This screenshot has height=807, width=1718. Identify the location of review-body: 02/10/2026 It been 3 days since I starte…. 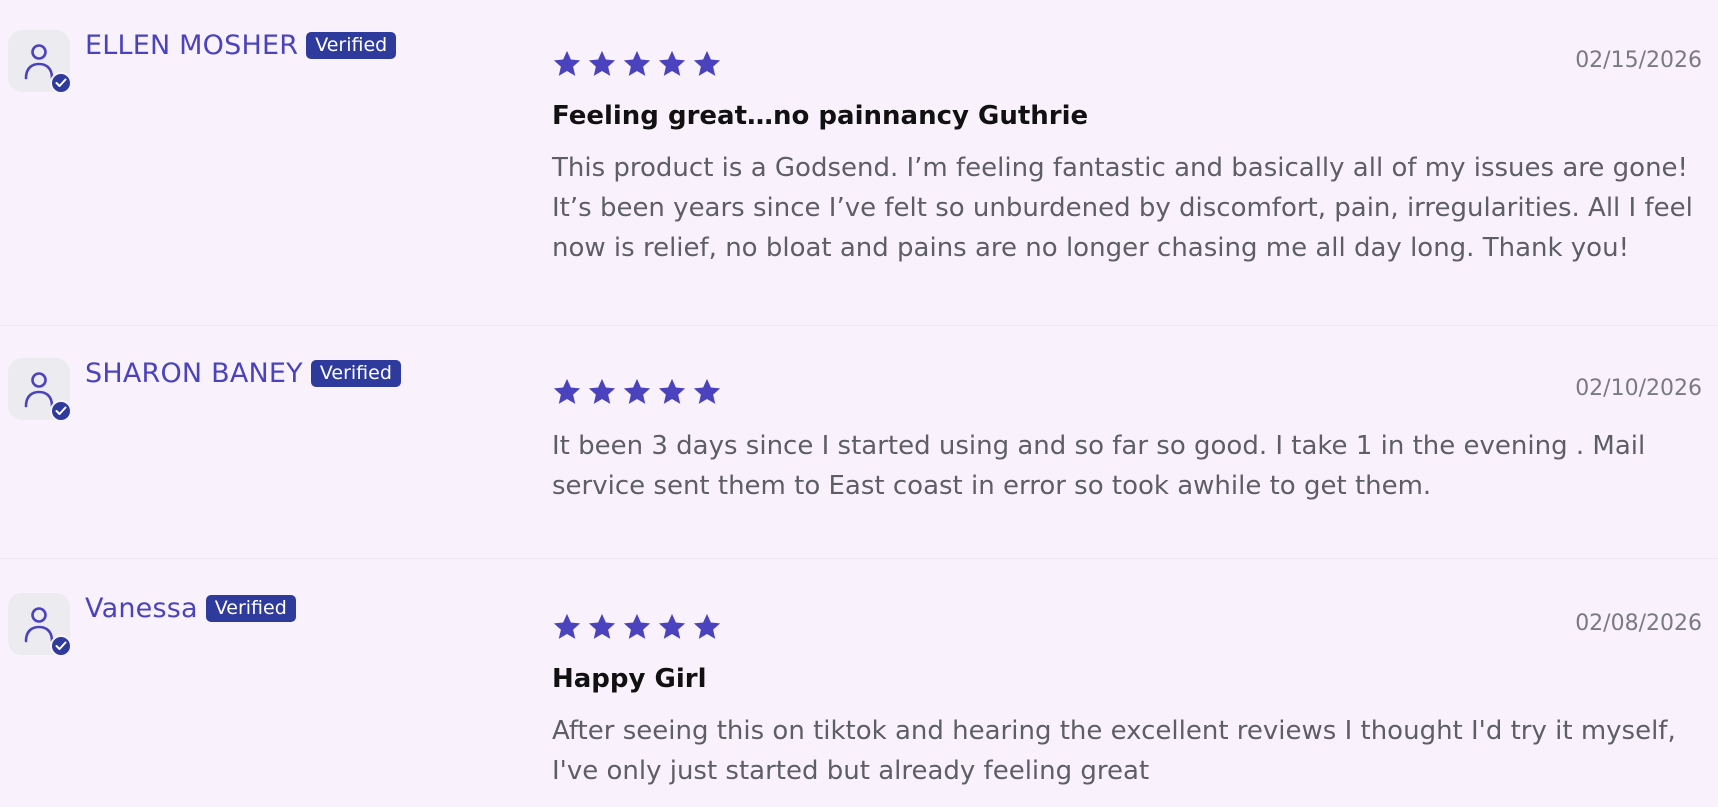
(1127, 441).